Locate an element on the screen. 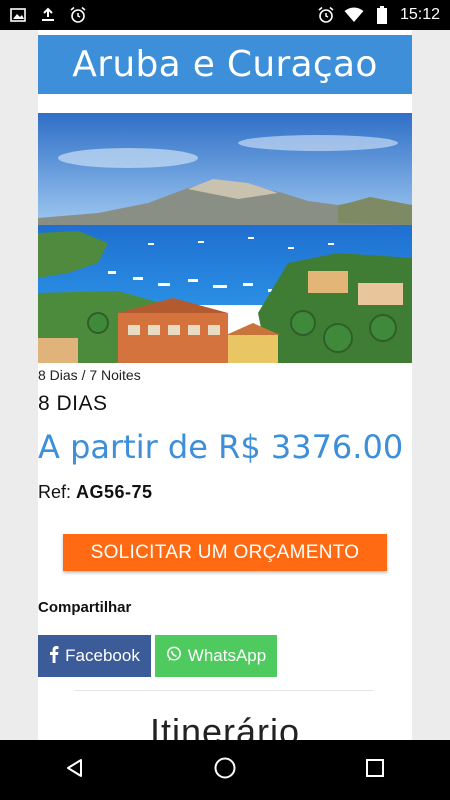 This screenshot has width=450, height=800. home-button is located at coordinates (225, 770).